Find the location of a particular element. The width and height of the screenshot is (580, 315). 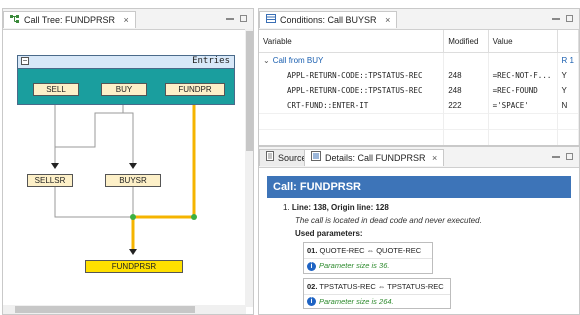

edge-sellsr-fundprsr is located at coordinates (93, 202).